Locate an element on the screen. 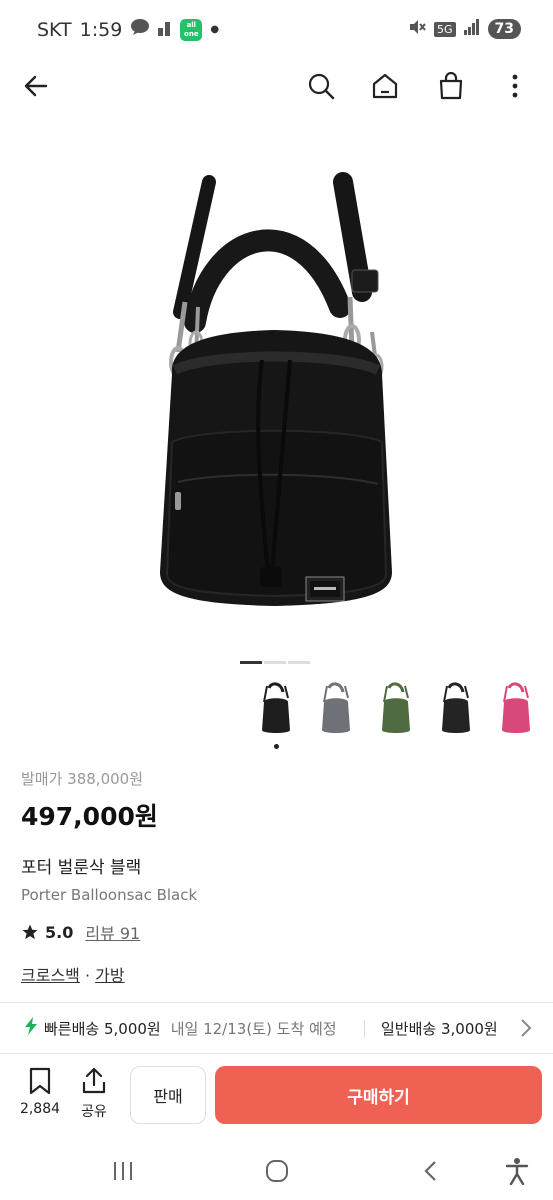 The width and height of the screenshot is (553, 1200). color-variant-thumbnails is located at coordinates (396, 712).